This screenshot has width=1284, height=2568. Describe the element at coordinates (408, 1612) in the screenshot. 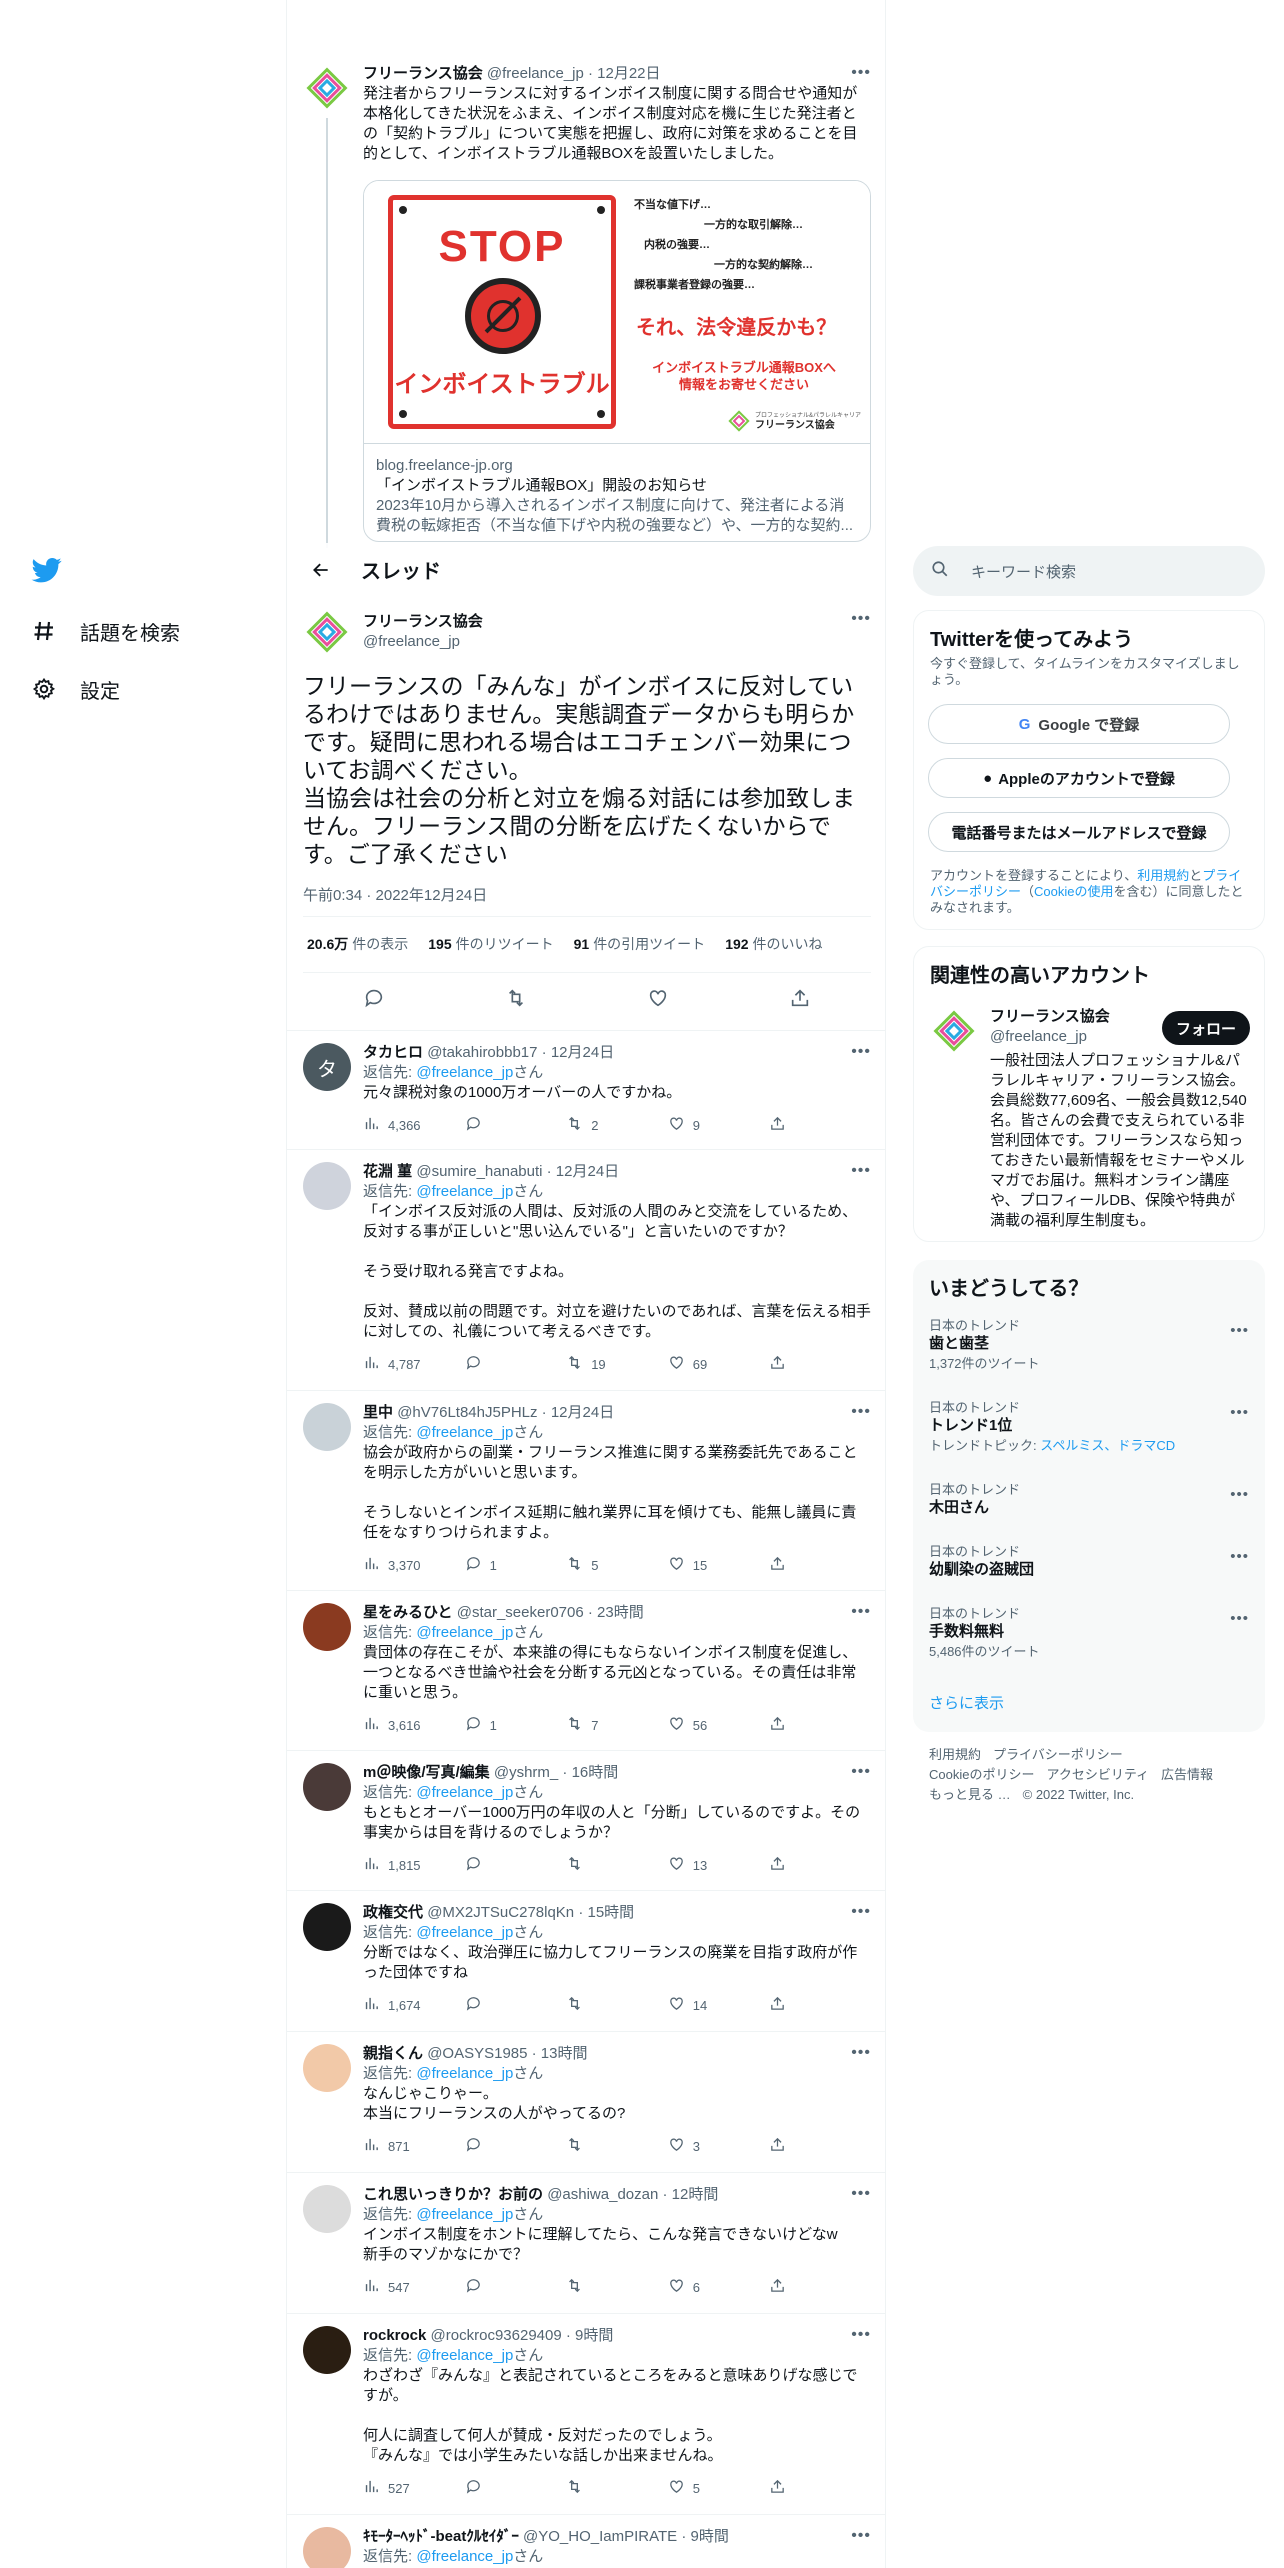

I see `author-name: 星をみるひと` at that location.